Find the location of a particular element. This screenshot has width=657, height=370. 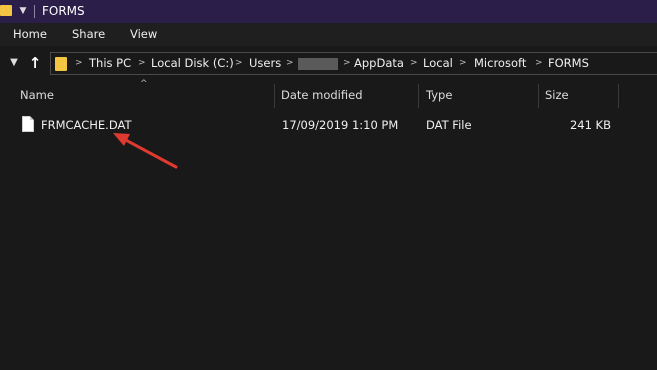

column-name: Name is located at coordinates (37, 95).